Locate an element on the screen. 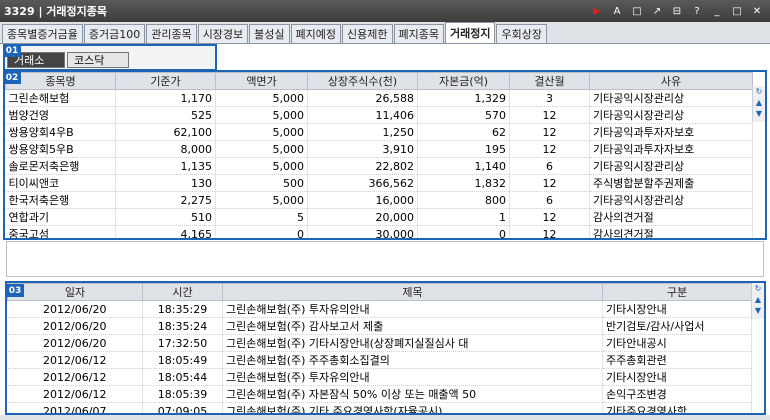 This screenshot has height=420, width=770. cell-listed-shares: 11,406 is located at coordinates (362, 115).